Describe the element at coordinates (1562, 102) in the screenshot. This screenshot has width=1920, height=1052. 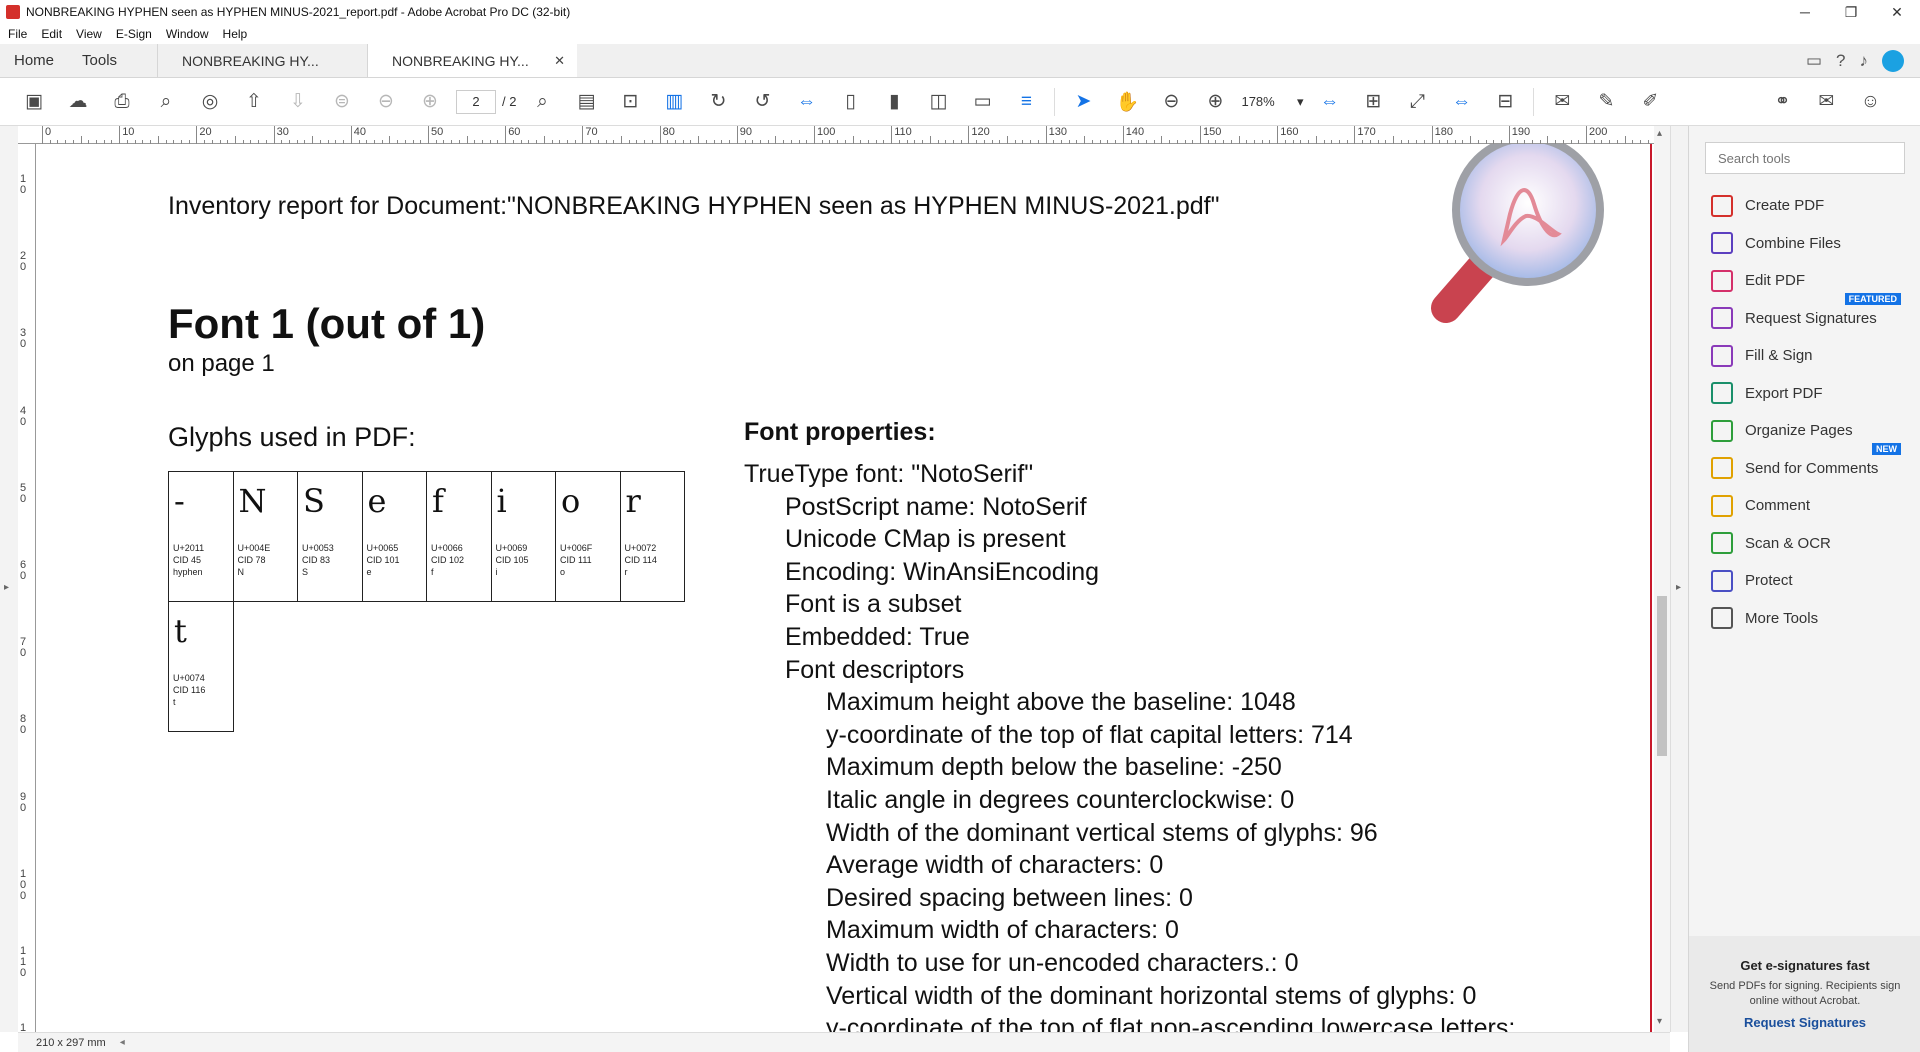
I see `comment-tool-icon: ✉` at that location.